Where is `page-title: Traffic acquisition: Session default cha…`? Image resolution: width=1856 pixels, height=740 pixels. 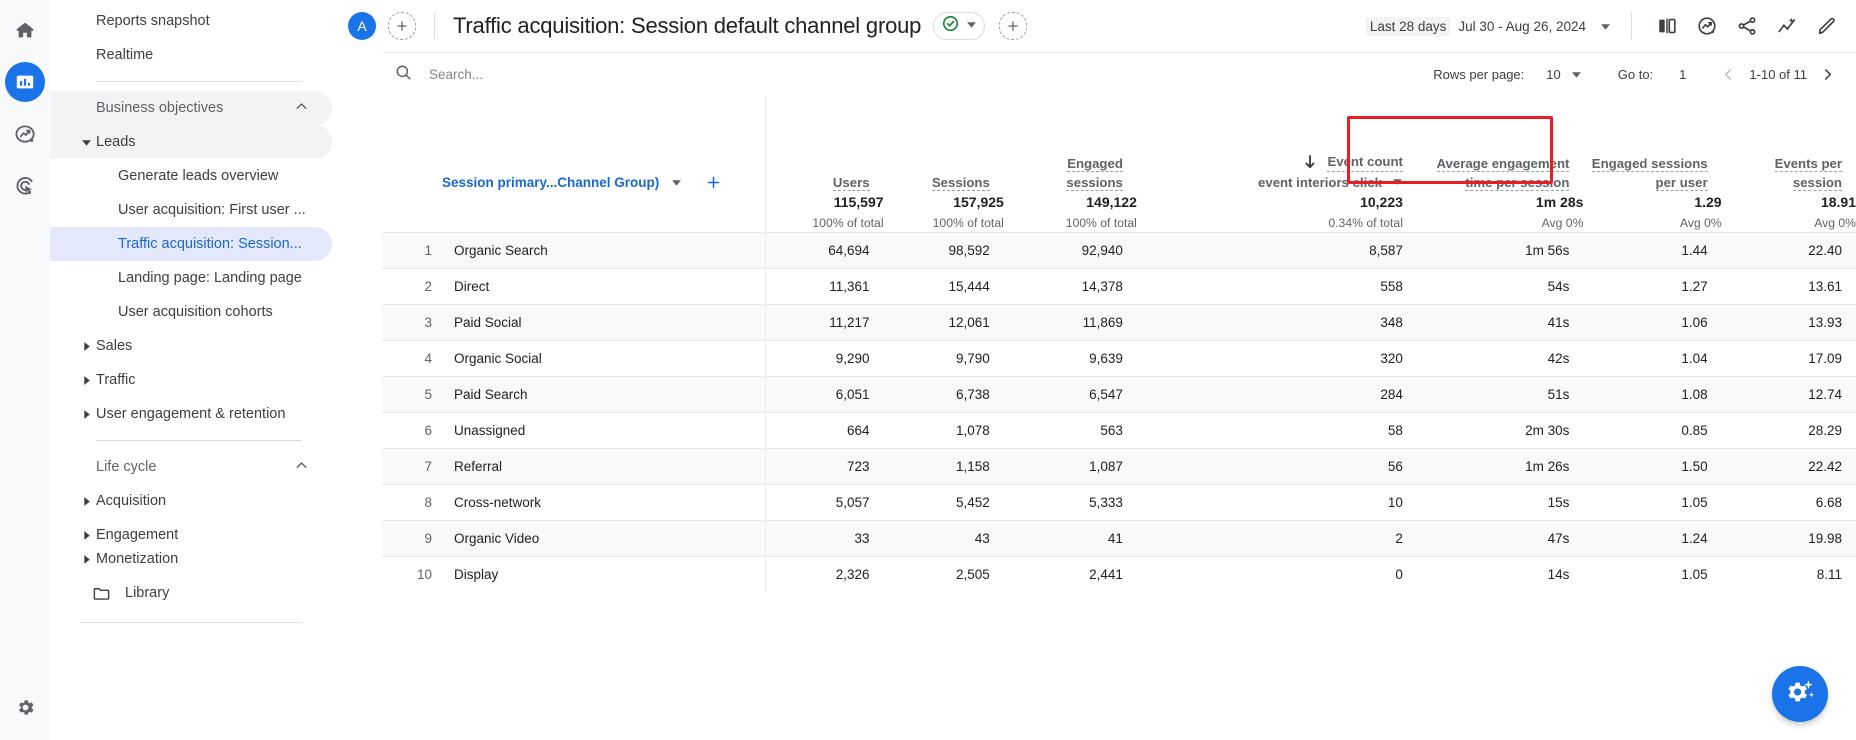
page-title: Traffic acquisition: Session default cha… is located at coordinates (687, 25).